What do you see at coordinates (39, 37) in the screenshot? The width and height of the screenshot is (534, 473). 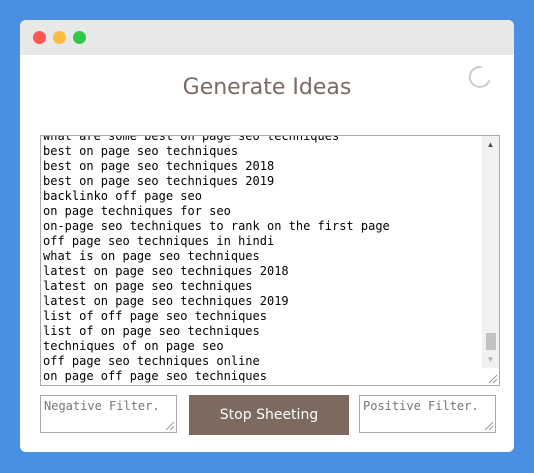 I see `close-window-button` at bounding box center [39, 37].